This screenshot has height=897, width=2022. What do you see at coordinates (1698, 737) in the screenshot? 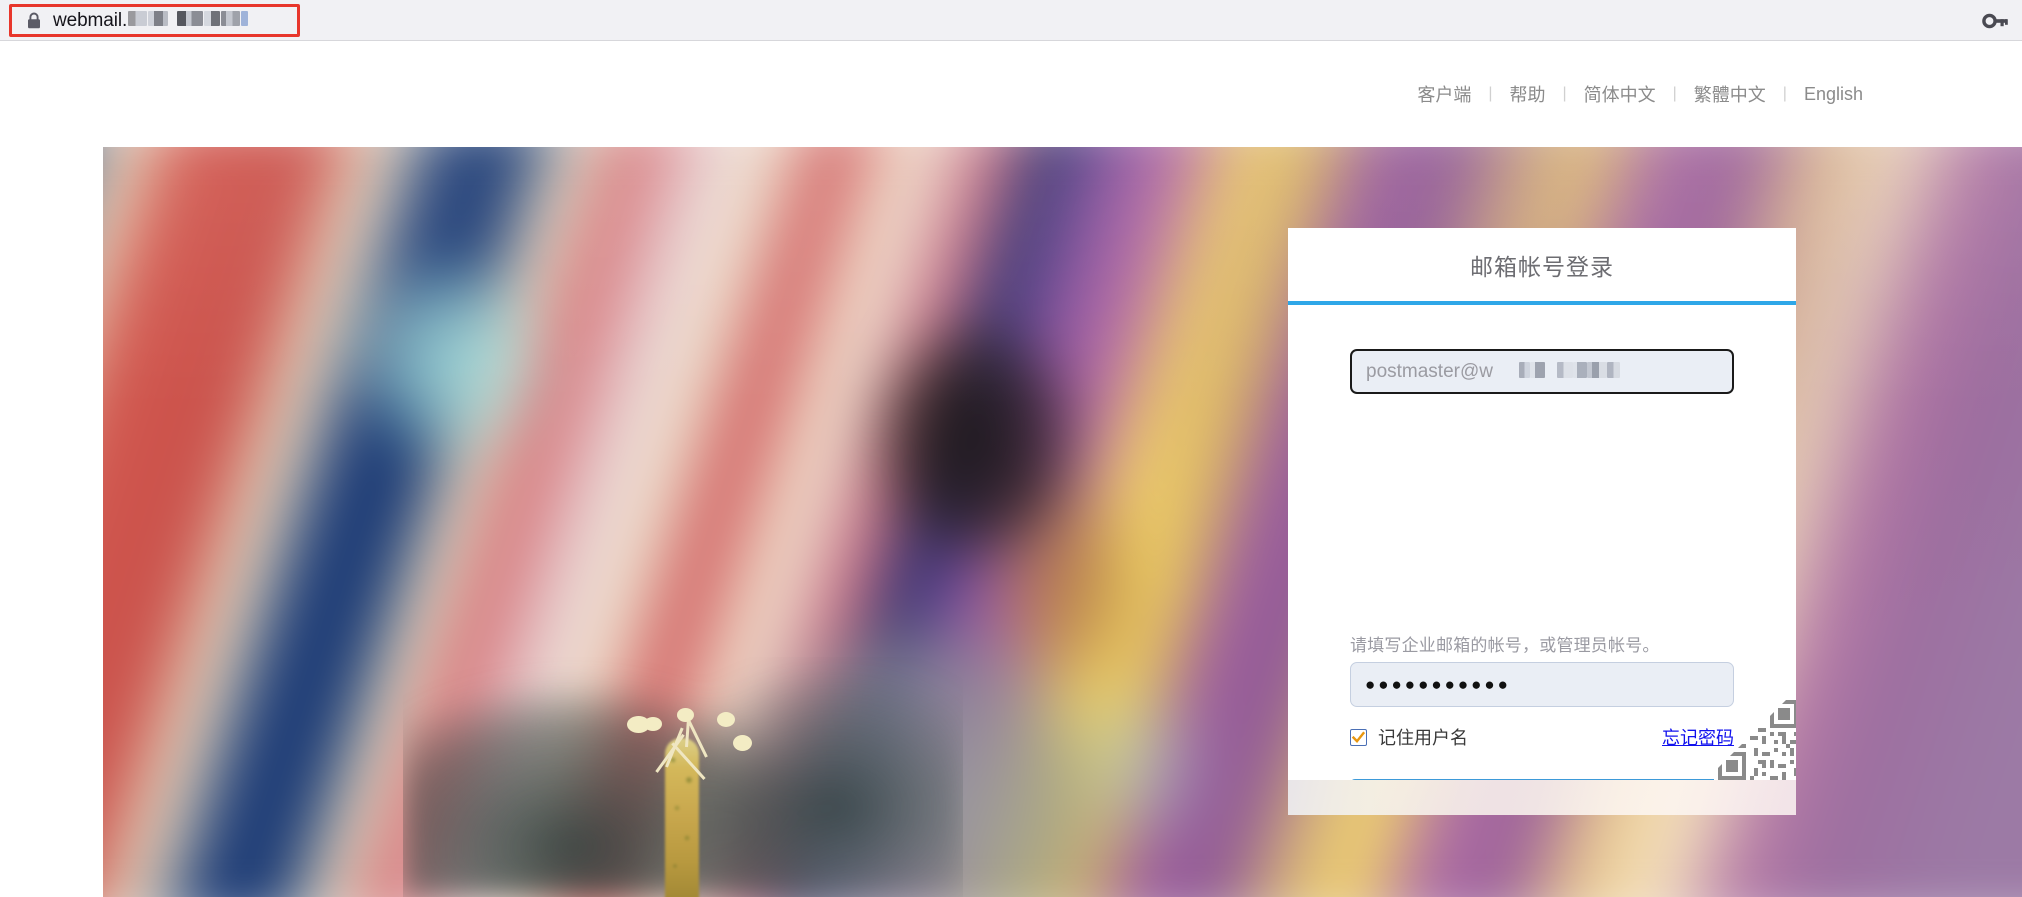
I see `forgot-password-link: 忘记密码` at bounding box center [1698, 737].